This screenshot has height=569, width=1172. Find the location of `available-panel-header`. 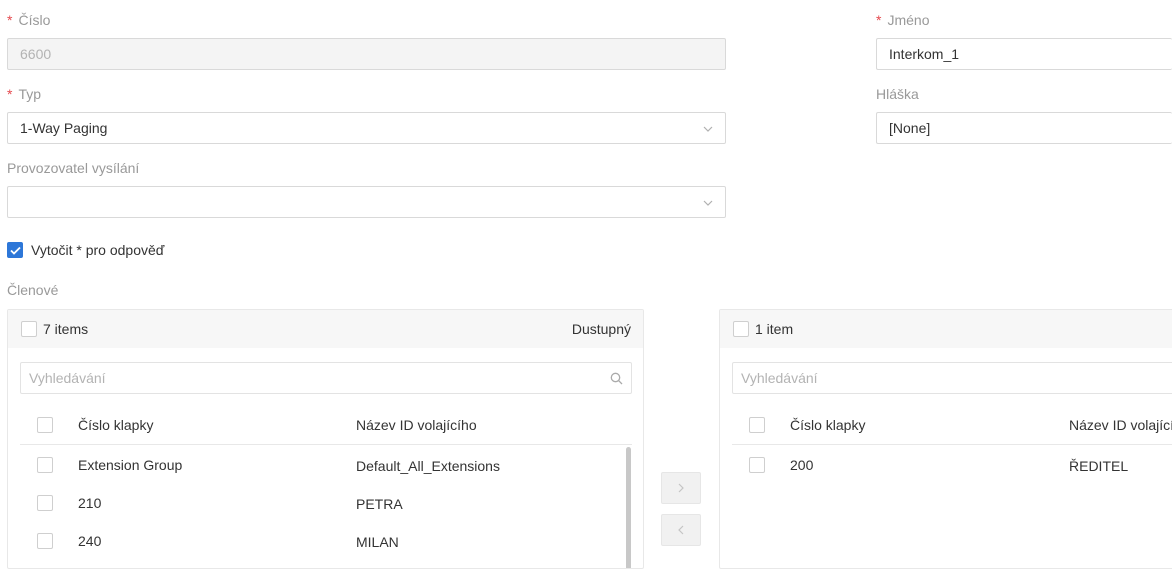

available-panel-header is located at coordinates (325, 329).